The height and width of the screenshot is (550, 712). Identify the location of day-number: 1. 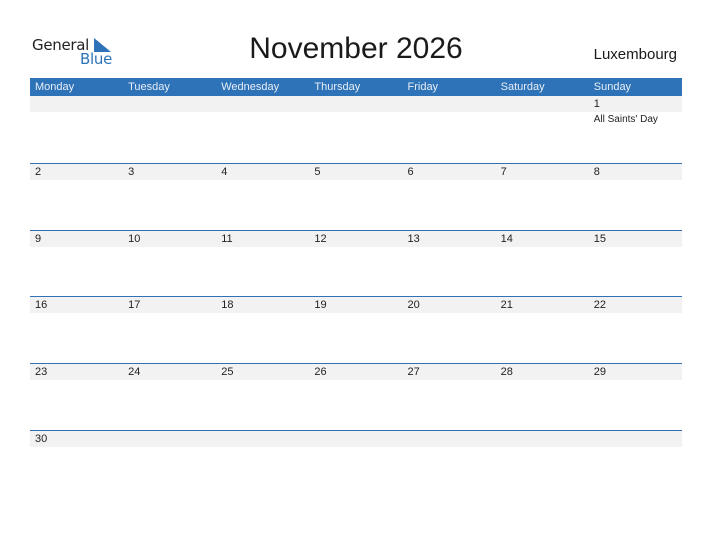
(635, 104).